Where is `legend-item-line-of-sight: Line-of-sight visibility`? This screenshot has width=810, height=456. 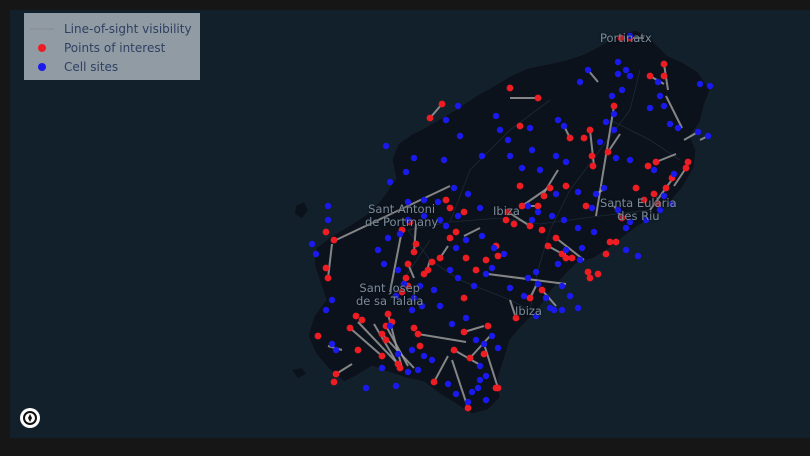 legend-item-line-of-sight: Line-of-sight visibility is located at coordinates (112, 29).